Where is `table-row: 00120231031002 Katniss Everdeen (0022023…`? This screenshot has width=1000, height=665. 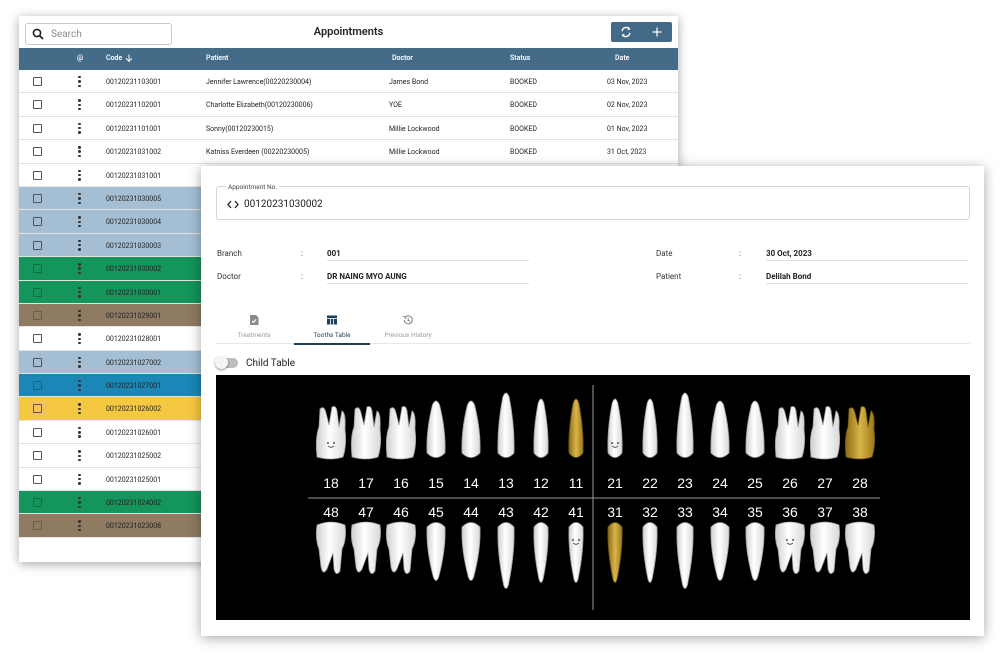 table-row: 00120231031002 Katniss Everdeen (0022023… is located at coordinates (348, 152).